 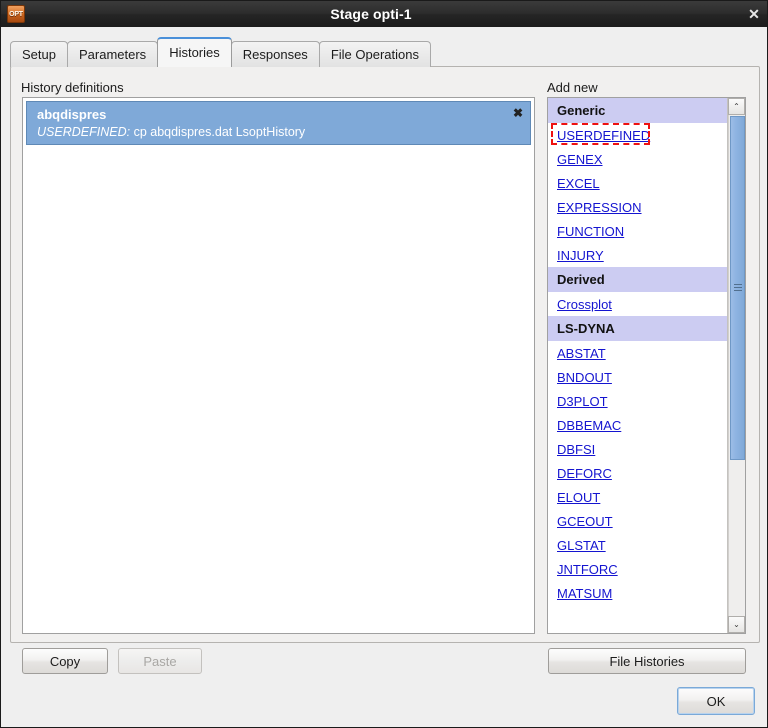 I want to click on add-item-function: FUNCTION, so click(x=638, y=231).